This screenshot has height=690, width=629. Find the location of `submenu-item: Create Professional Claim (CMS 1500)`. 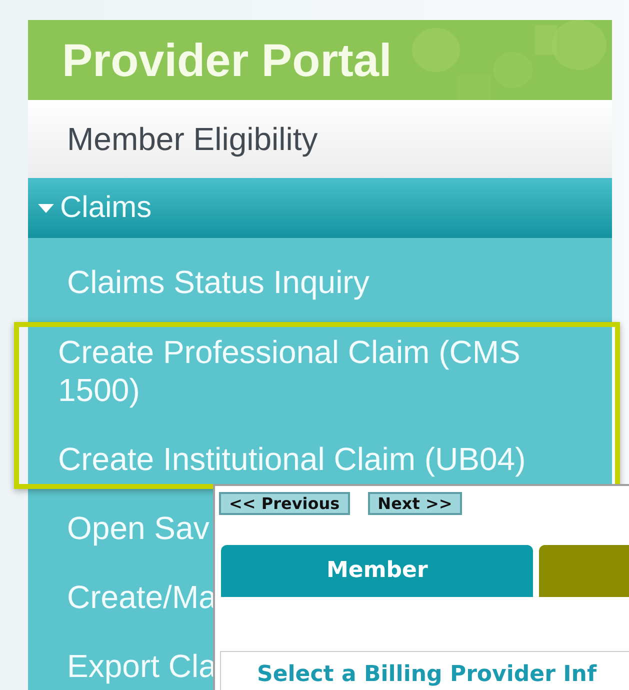

submenu-item: Create Professional Claim (CMS 1500) is located at coordinates (320, 376).